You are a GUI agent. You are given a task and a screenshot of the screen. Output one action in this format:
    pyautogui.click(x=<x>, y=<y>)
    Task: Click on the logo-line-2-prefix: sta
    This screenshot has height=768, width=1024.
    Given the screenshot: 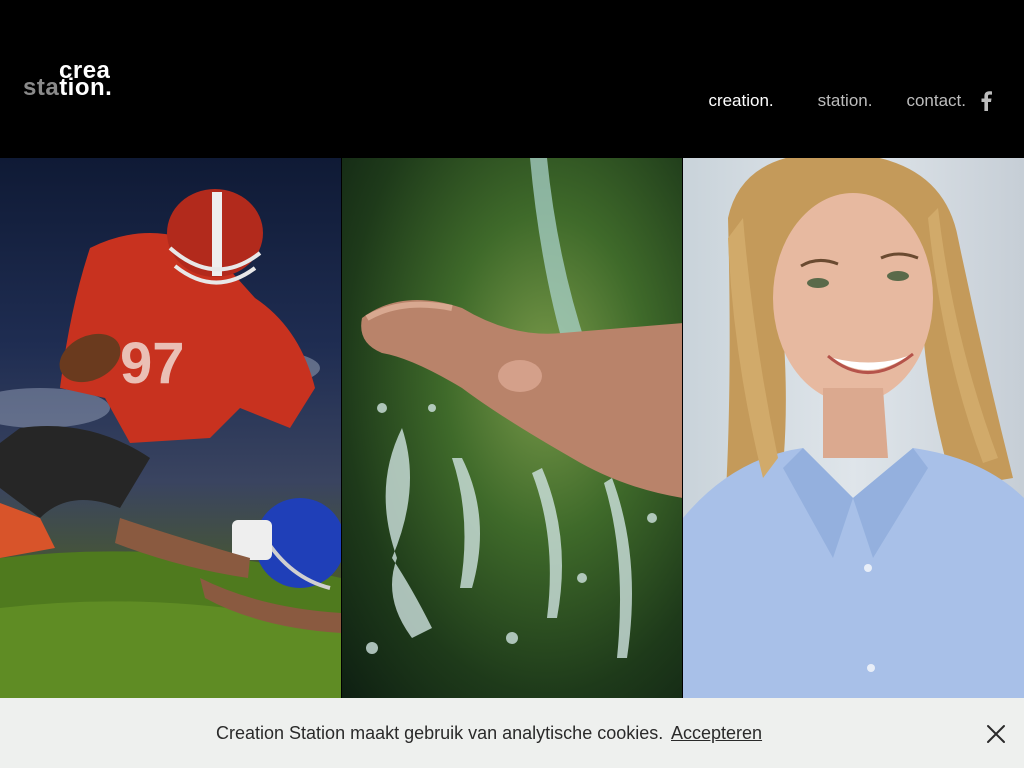 What is the action you would take?
    pyautogui.click(x=41, y=87)
    